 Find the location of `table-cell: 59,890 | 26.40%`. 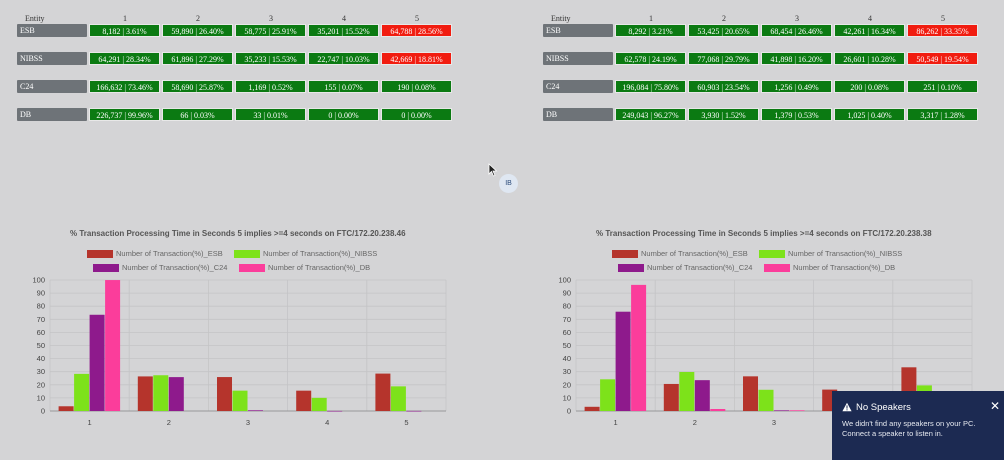

table-cell: 59,890 | 26.40% is located at coordinates (197, 30).